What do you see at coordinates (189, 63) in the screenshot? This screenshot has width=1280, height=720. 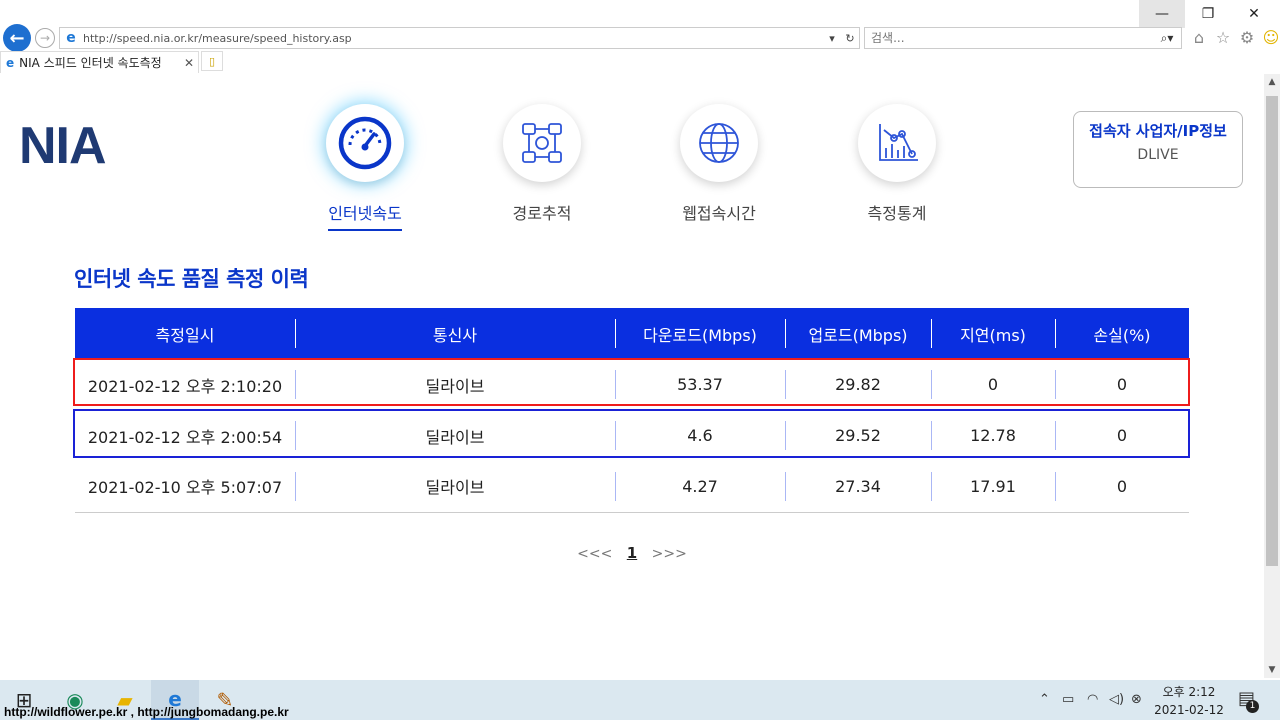 I see `close-tab-icon: ✕` at bounding box center [189, 63].